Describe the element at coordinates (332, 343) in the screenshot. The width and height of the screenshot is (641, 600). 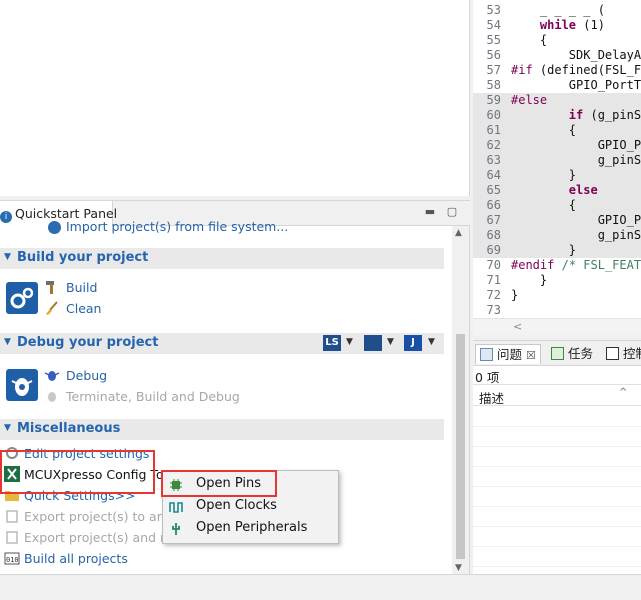
I see `linkserver-debug-button: LS` at that location.